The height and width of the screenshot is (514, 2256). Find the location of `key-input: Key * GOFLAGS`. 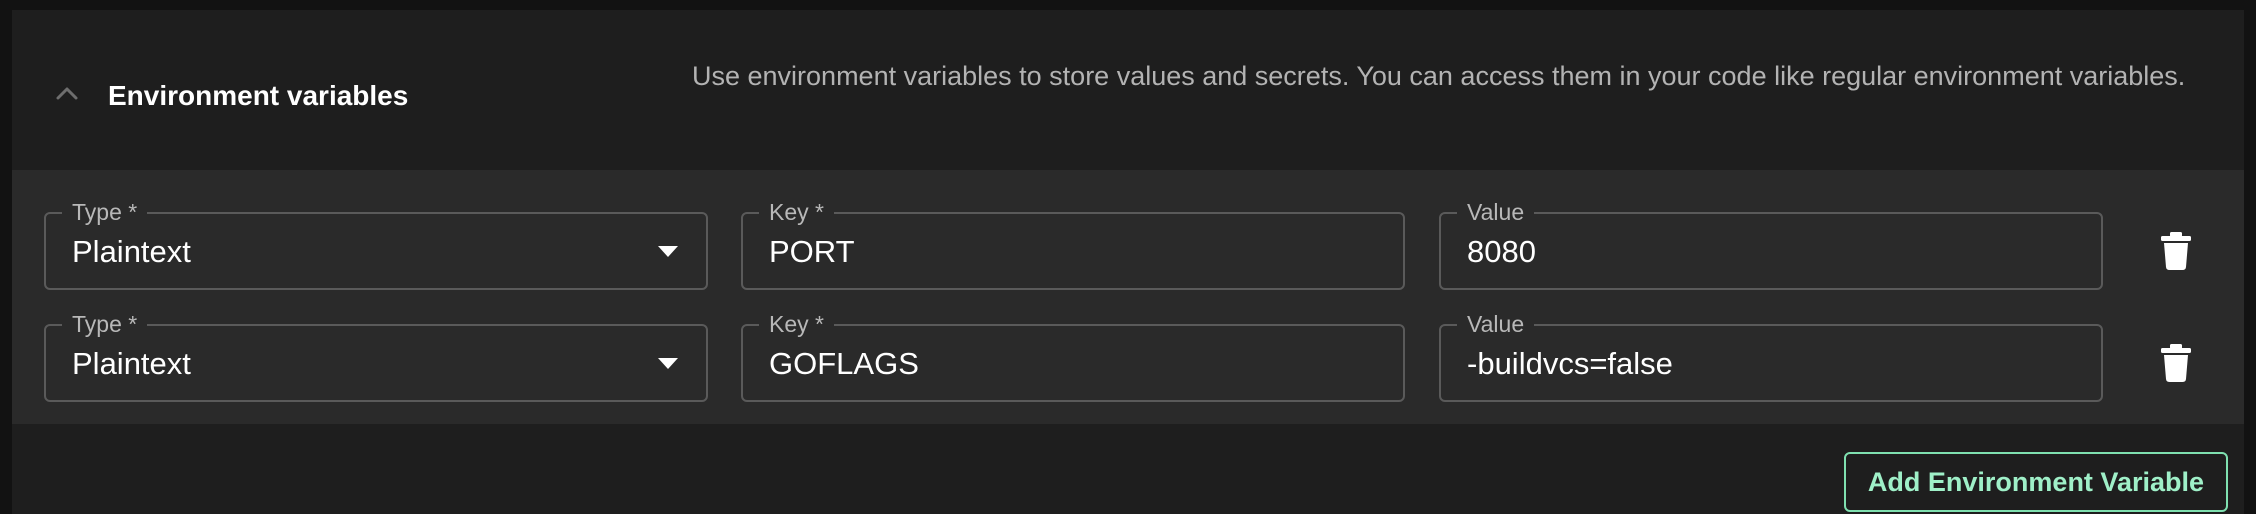

key-input: Key * GOFLAGS is located at coordinates (1073, 356).